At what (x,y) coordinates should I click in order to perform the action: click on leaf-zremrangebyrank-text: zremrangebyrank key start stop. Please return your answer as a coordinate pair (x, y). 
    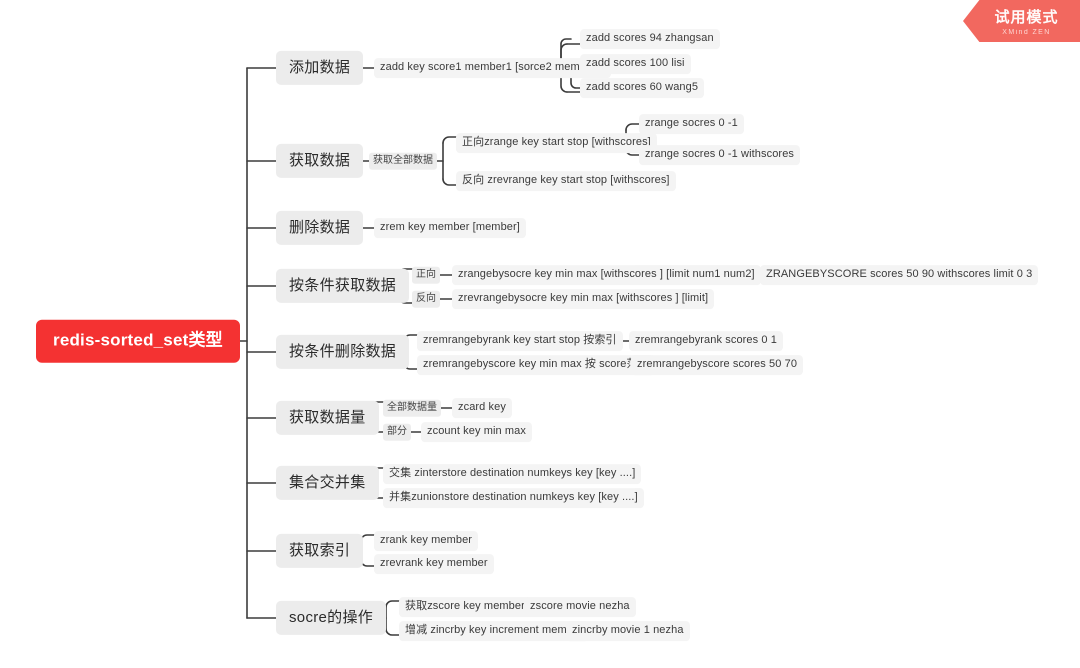
    Looking at the image, I should click on (502, 340).